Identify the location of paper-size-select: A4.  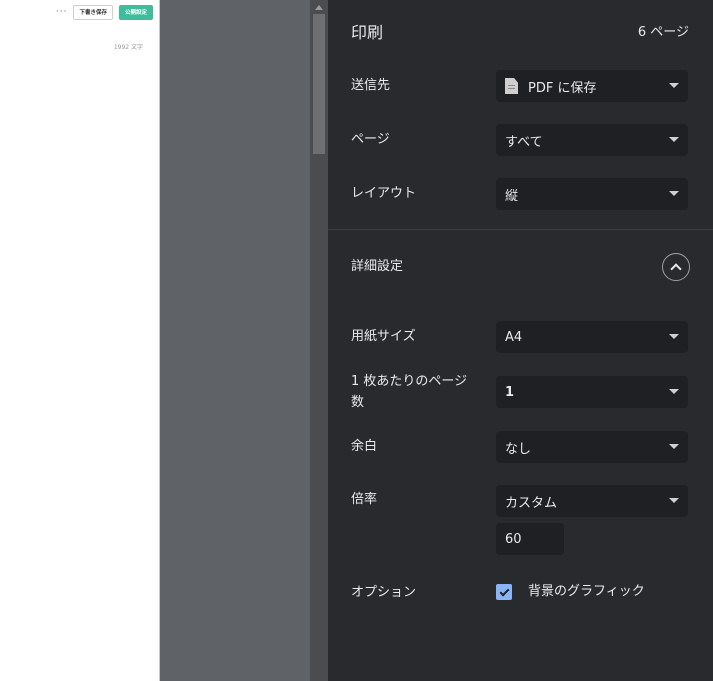
(592, 337).